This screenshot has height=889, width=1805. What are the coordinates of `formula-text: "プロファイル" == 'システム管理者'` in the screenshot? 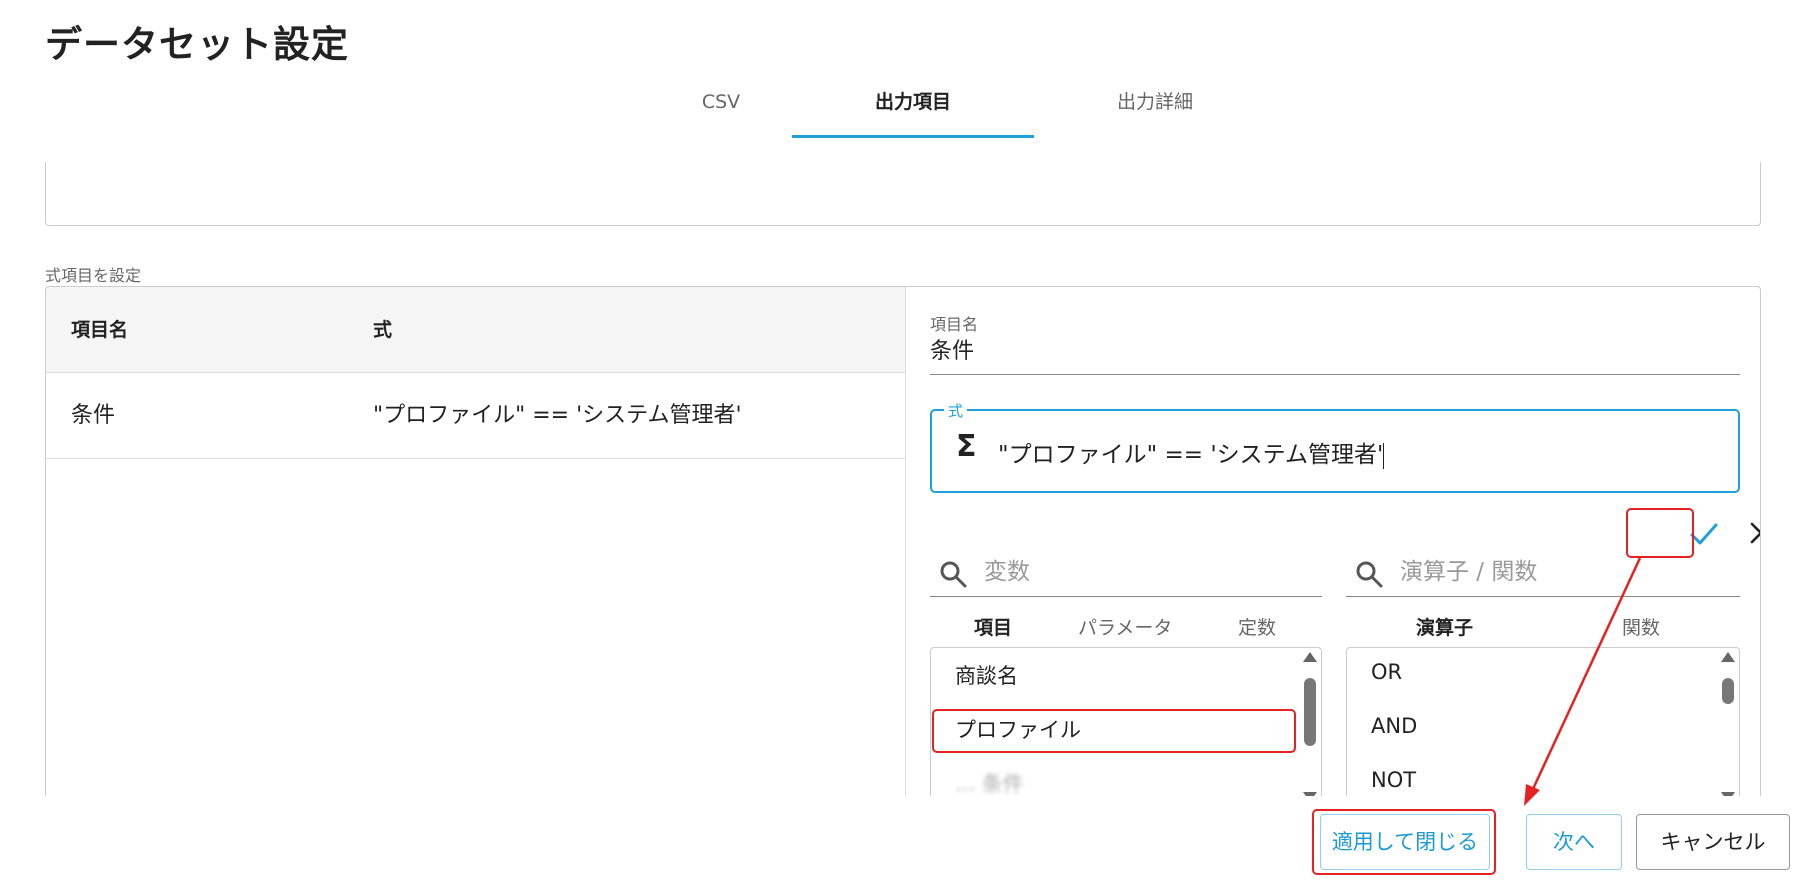 It's located at (1191, 455).